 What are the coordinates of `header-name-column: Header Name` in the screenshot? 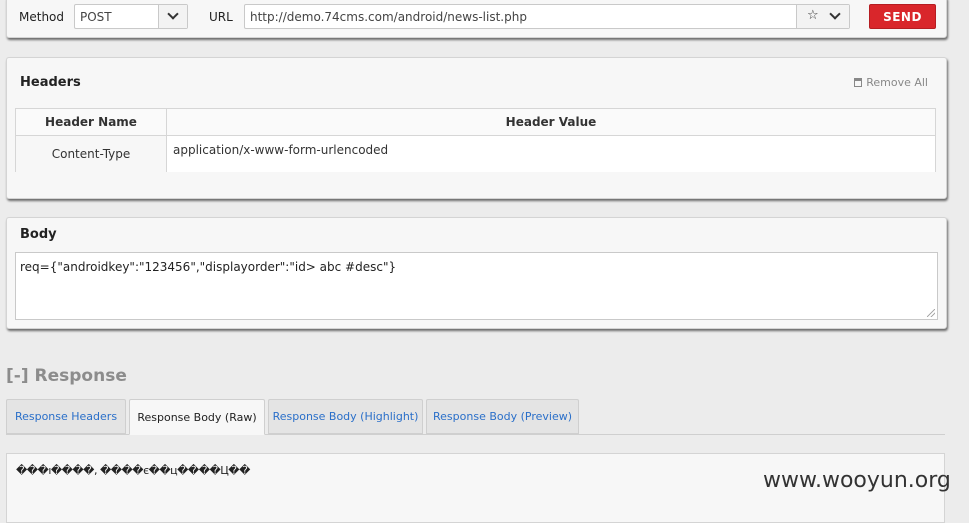 It's located at (91, 122).